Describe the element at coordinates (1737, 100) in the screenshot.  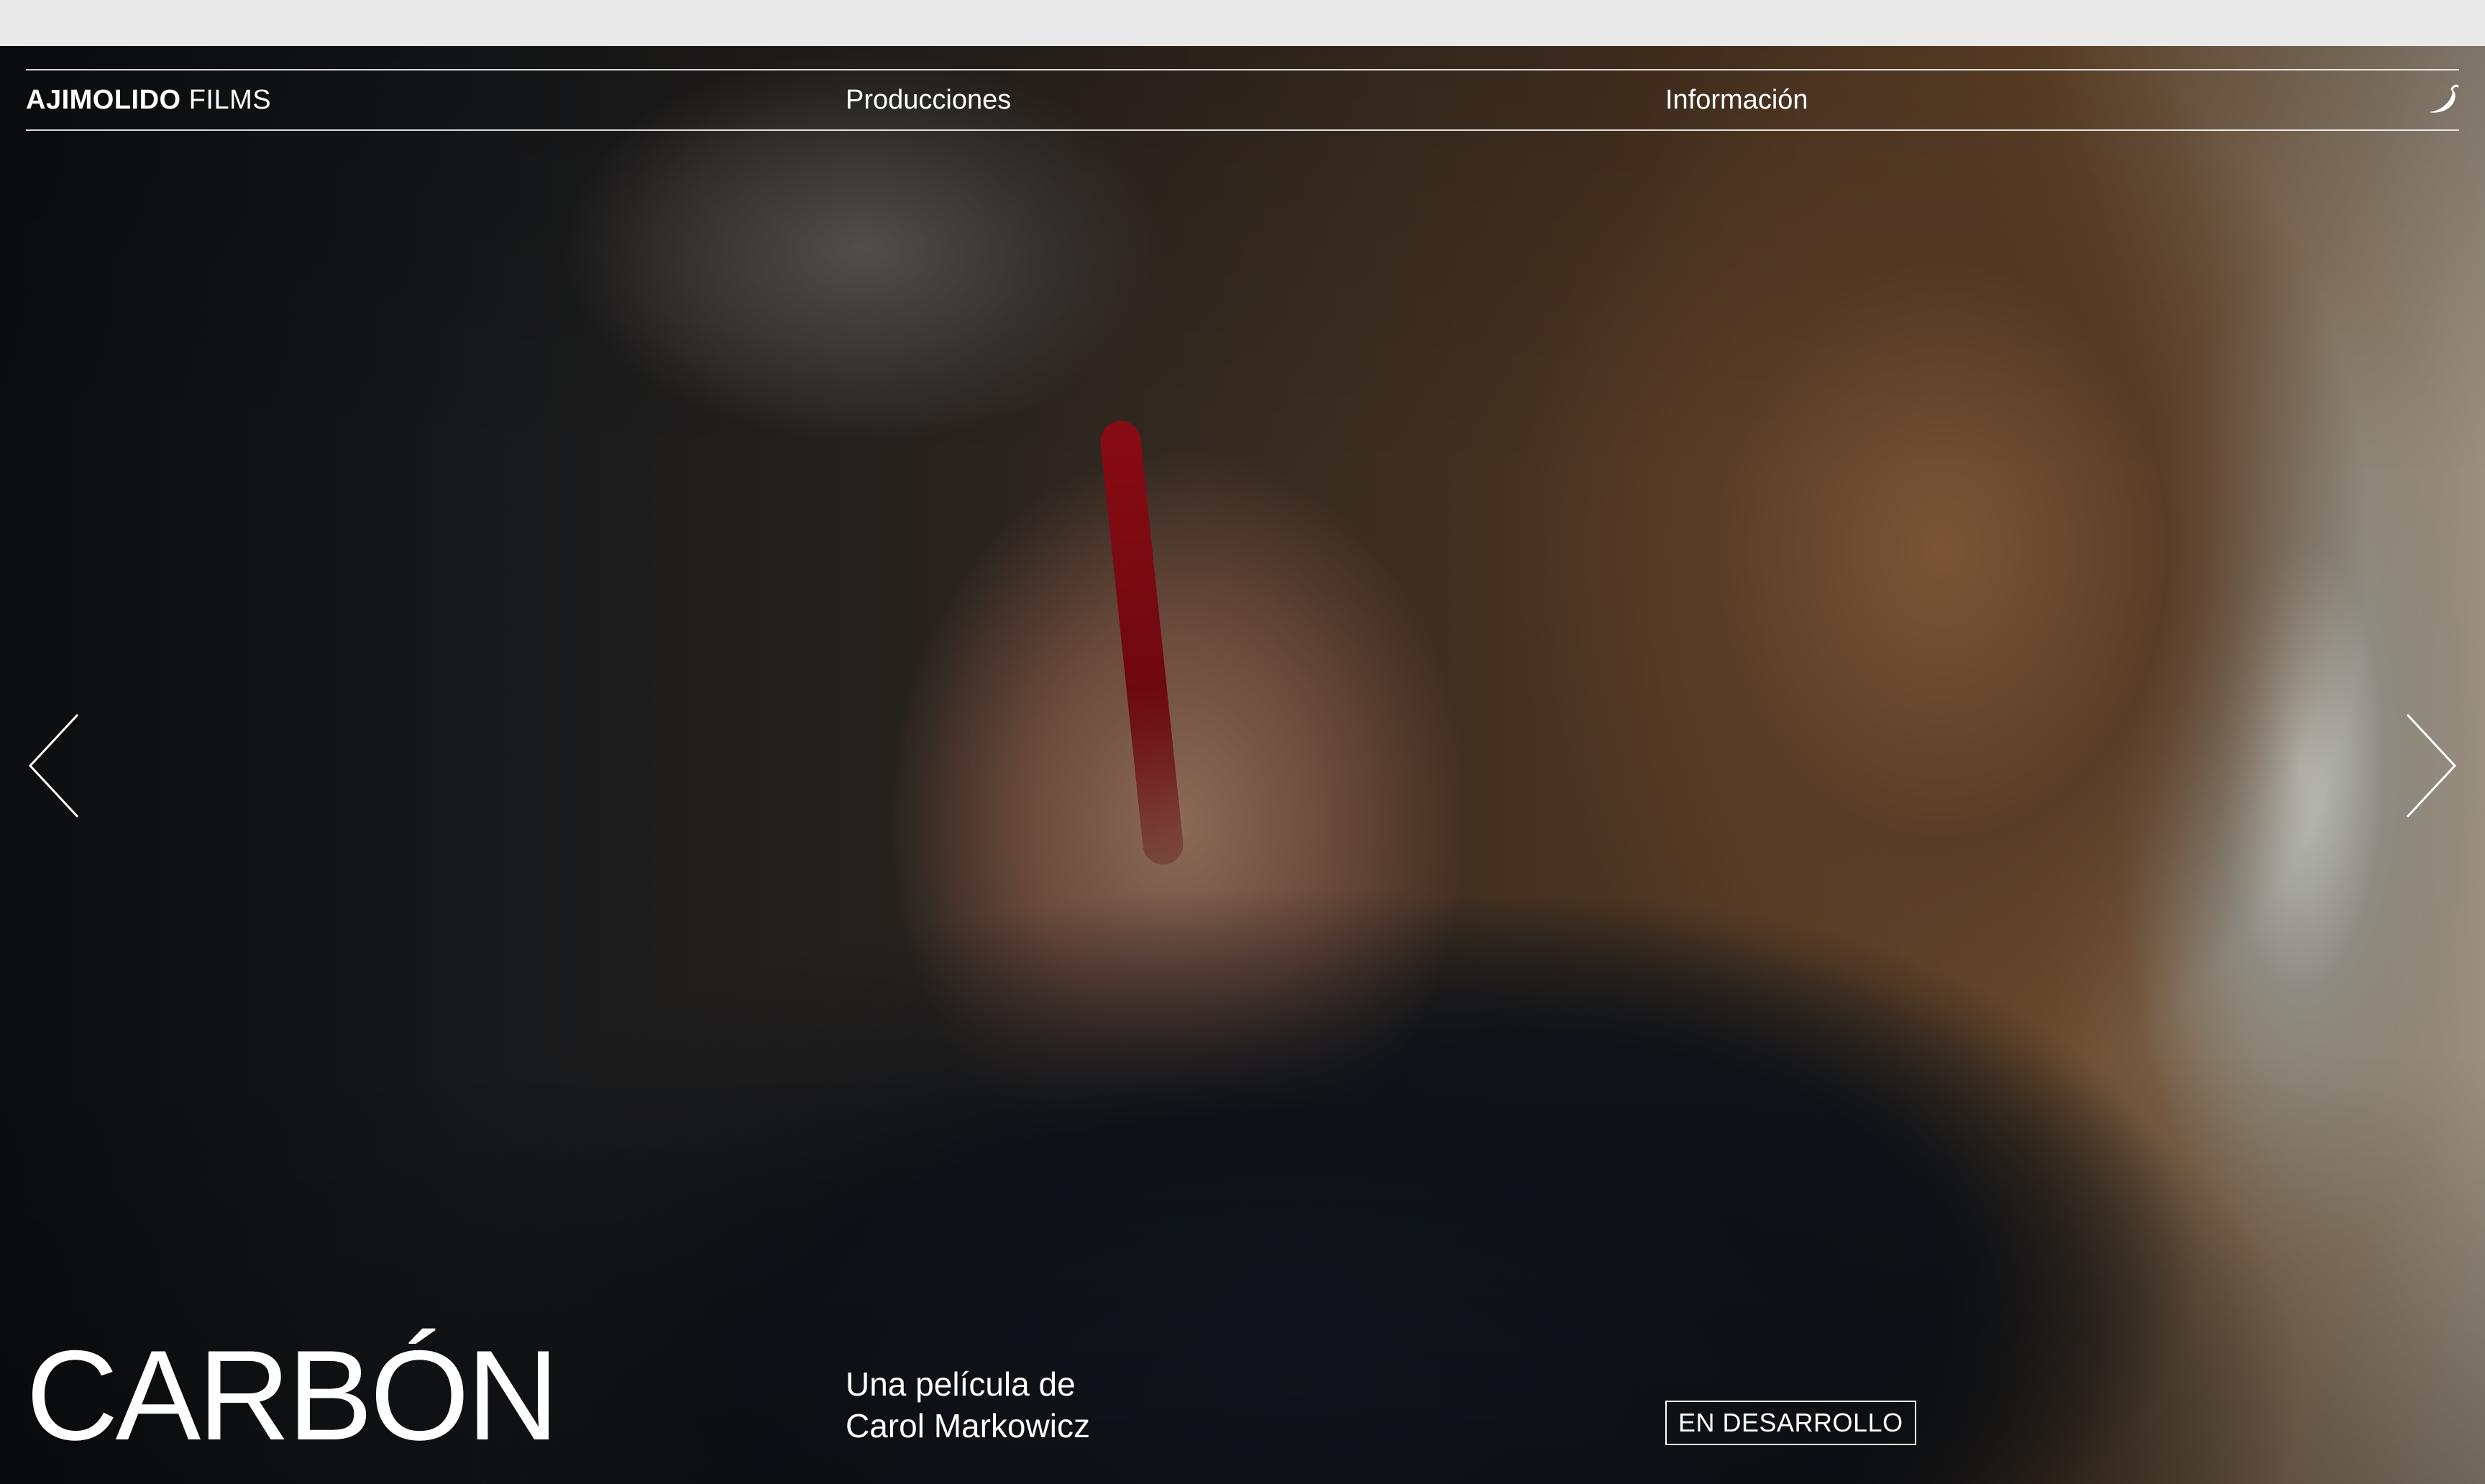
I see `nav-informacion: Información` at that location.